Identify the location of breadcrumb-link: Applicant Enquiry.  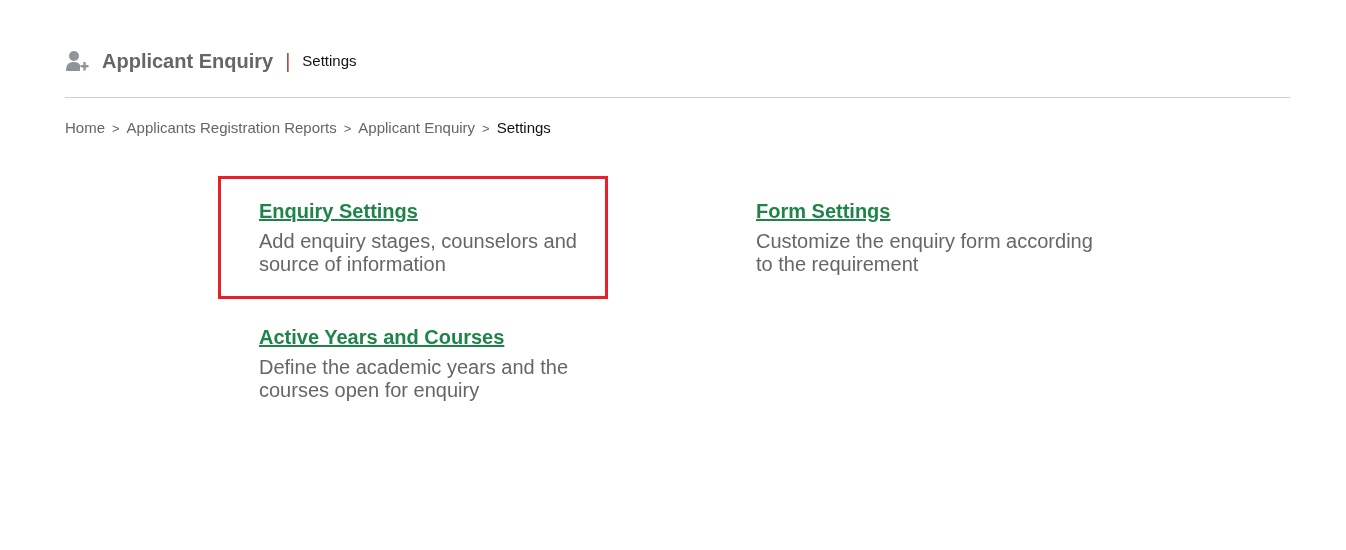
(417, 128).